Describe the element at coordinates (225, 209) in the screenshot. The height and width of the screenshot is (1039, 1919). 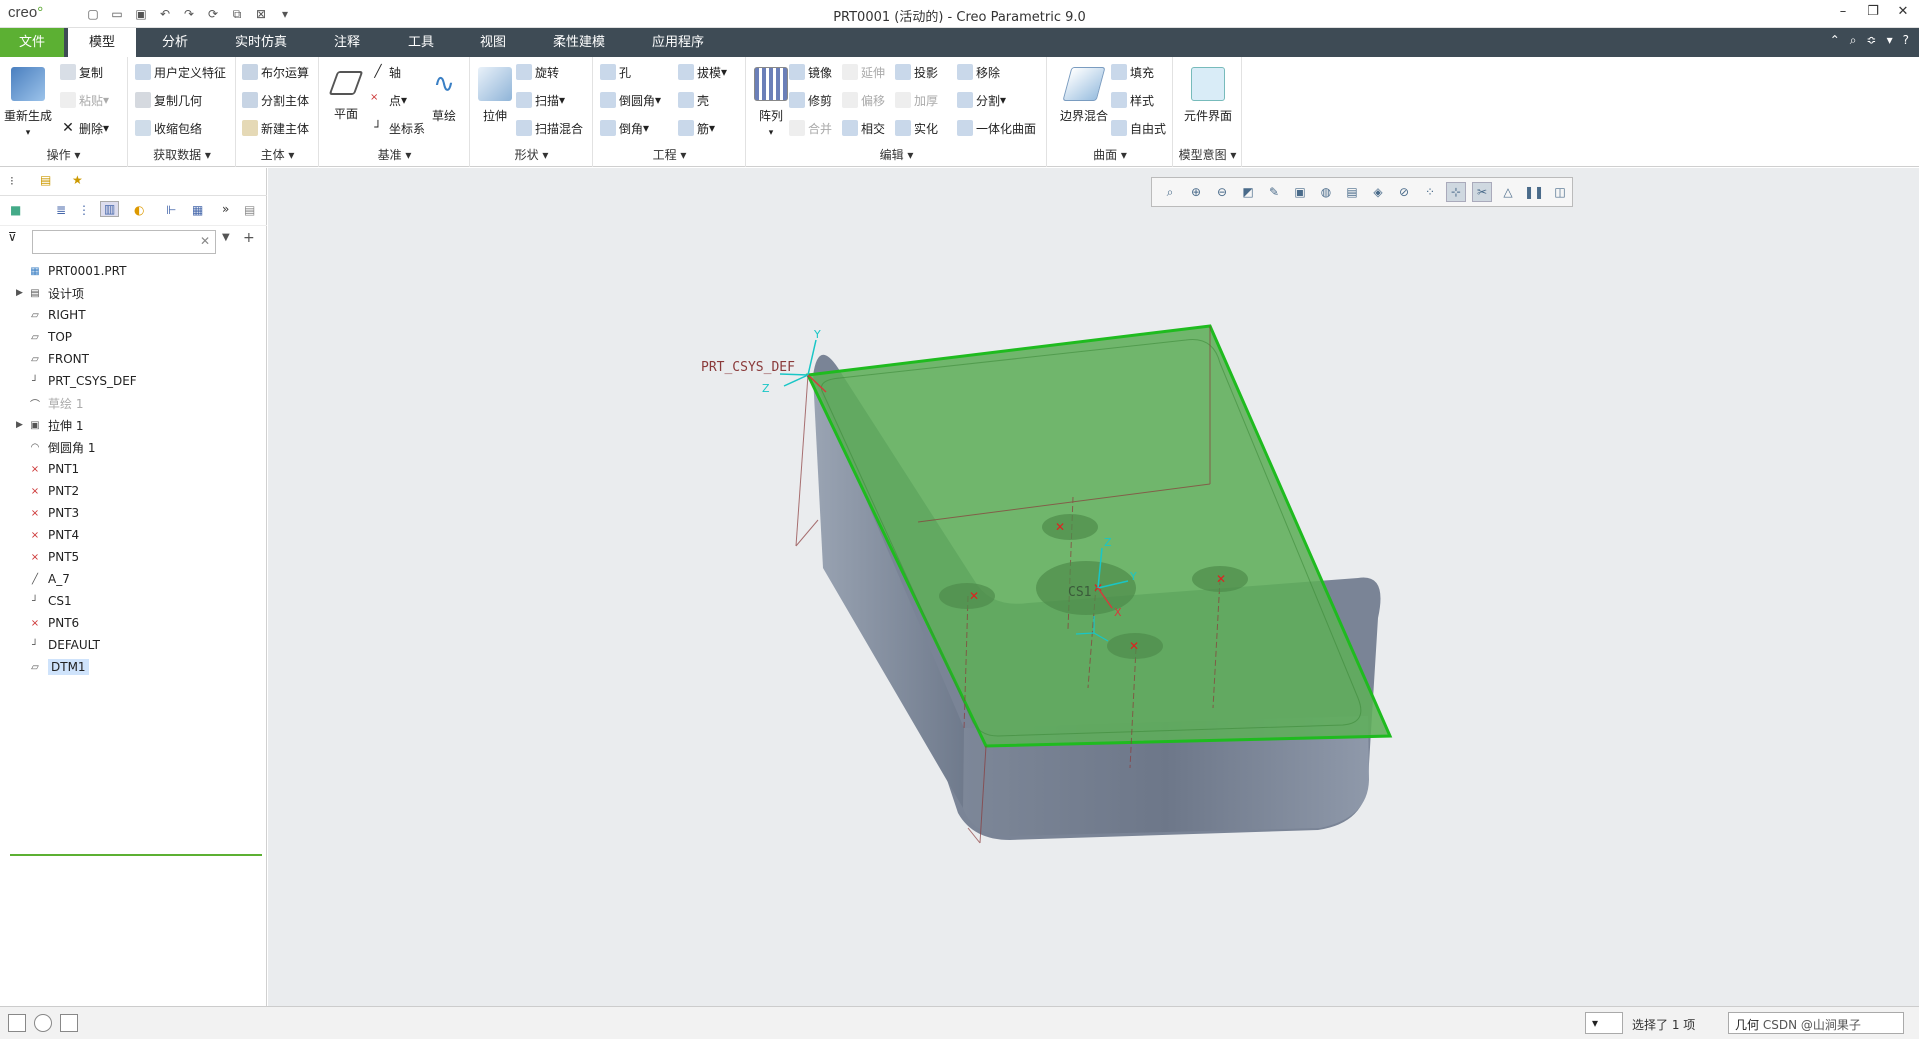
I see `more-icon: »` at that location.